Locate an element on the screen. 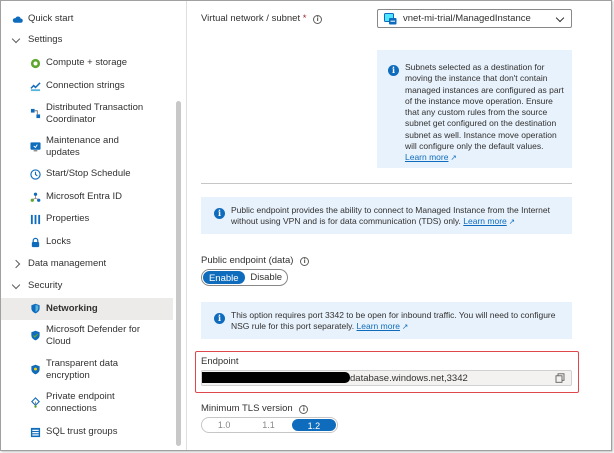 The height and width of the screenshot is (453, 614). sidebar-item-maintenance: Maintenance and updates is located at coordinates (87, 147).